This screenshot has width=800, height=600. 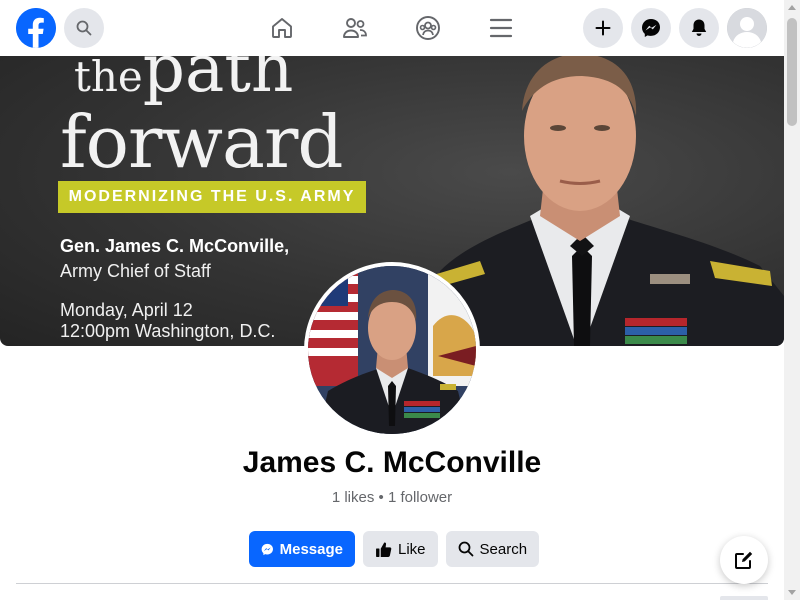 What do you see at coordinates (135, 271) in the screenshot?
I see `cover-role: Army Chief of Staff` at bounding box center [135, 271].